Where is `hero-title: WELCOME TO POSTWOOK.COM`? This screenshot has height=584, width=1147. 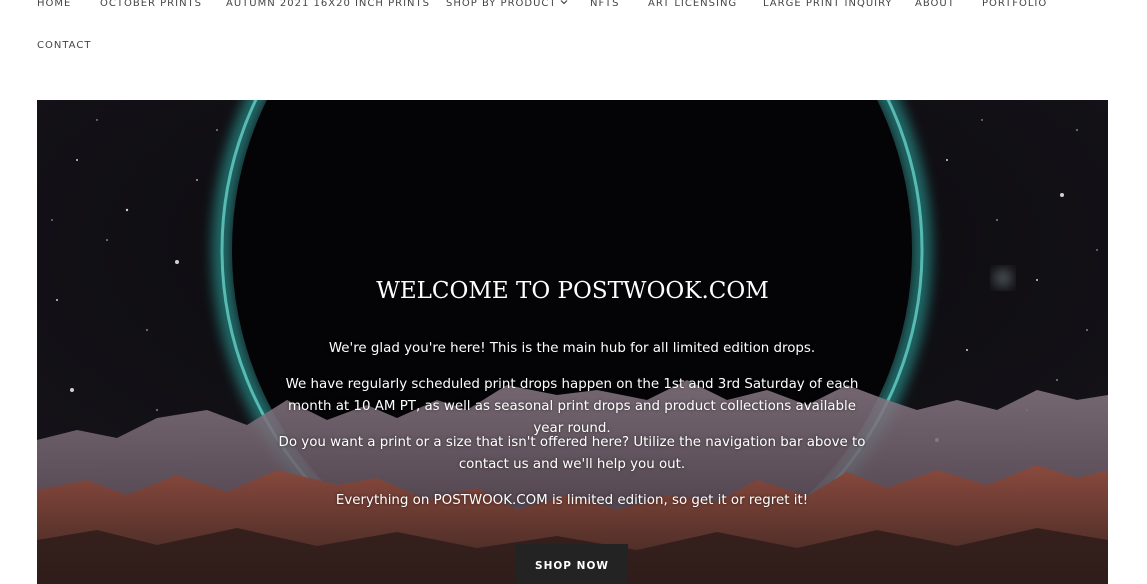 hero-title: WELCOME TO POSTWOOK.COM is located at coordinates (572, 291).